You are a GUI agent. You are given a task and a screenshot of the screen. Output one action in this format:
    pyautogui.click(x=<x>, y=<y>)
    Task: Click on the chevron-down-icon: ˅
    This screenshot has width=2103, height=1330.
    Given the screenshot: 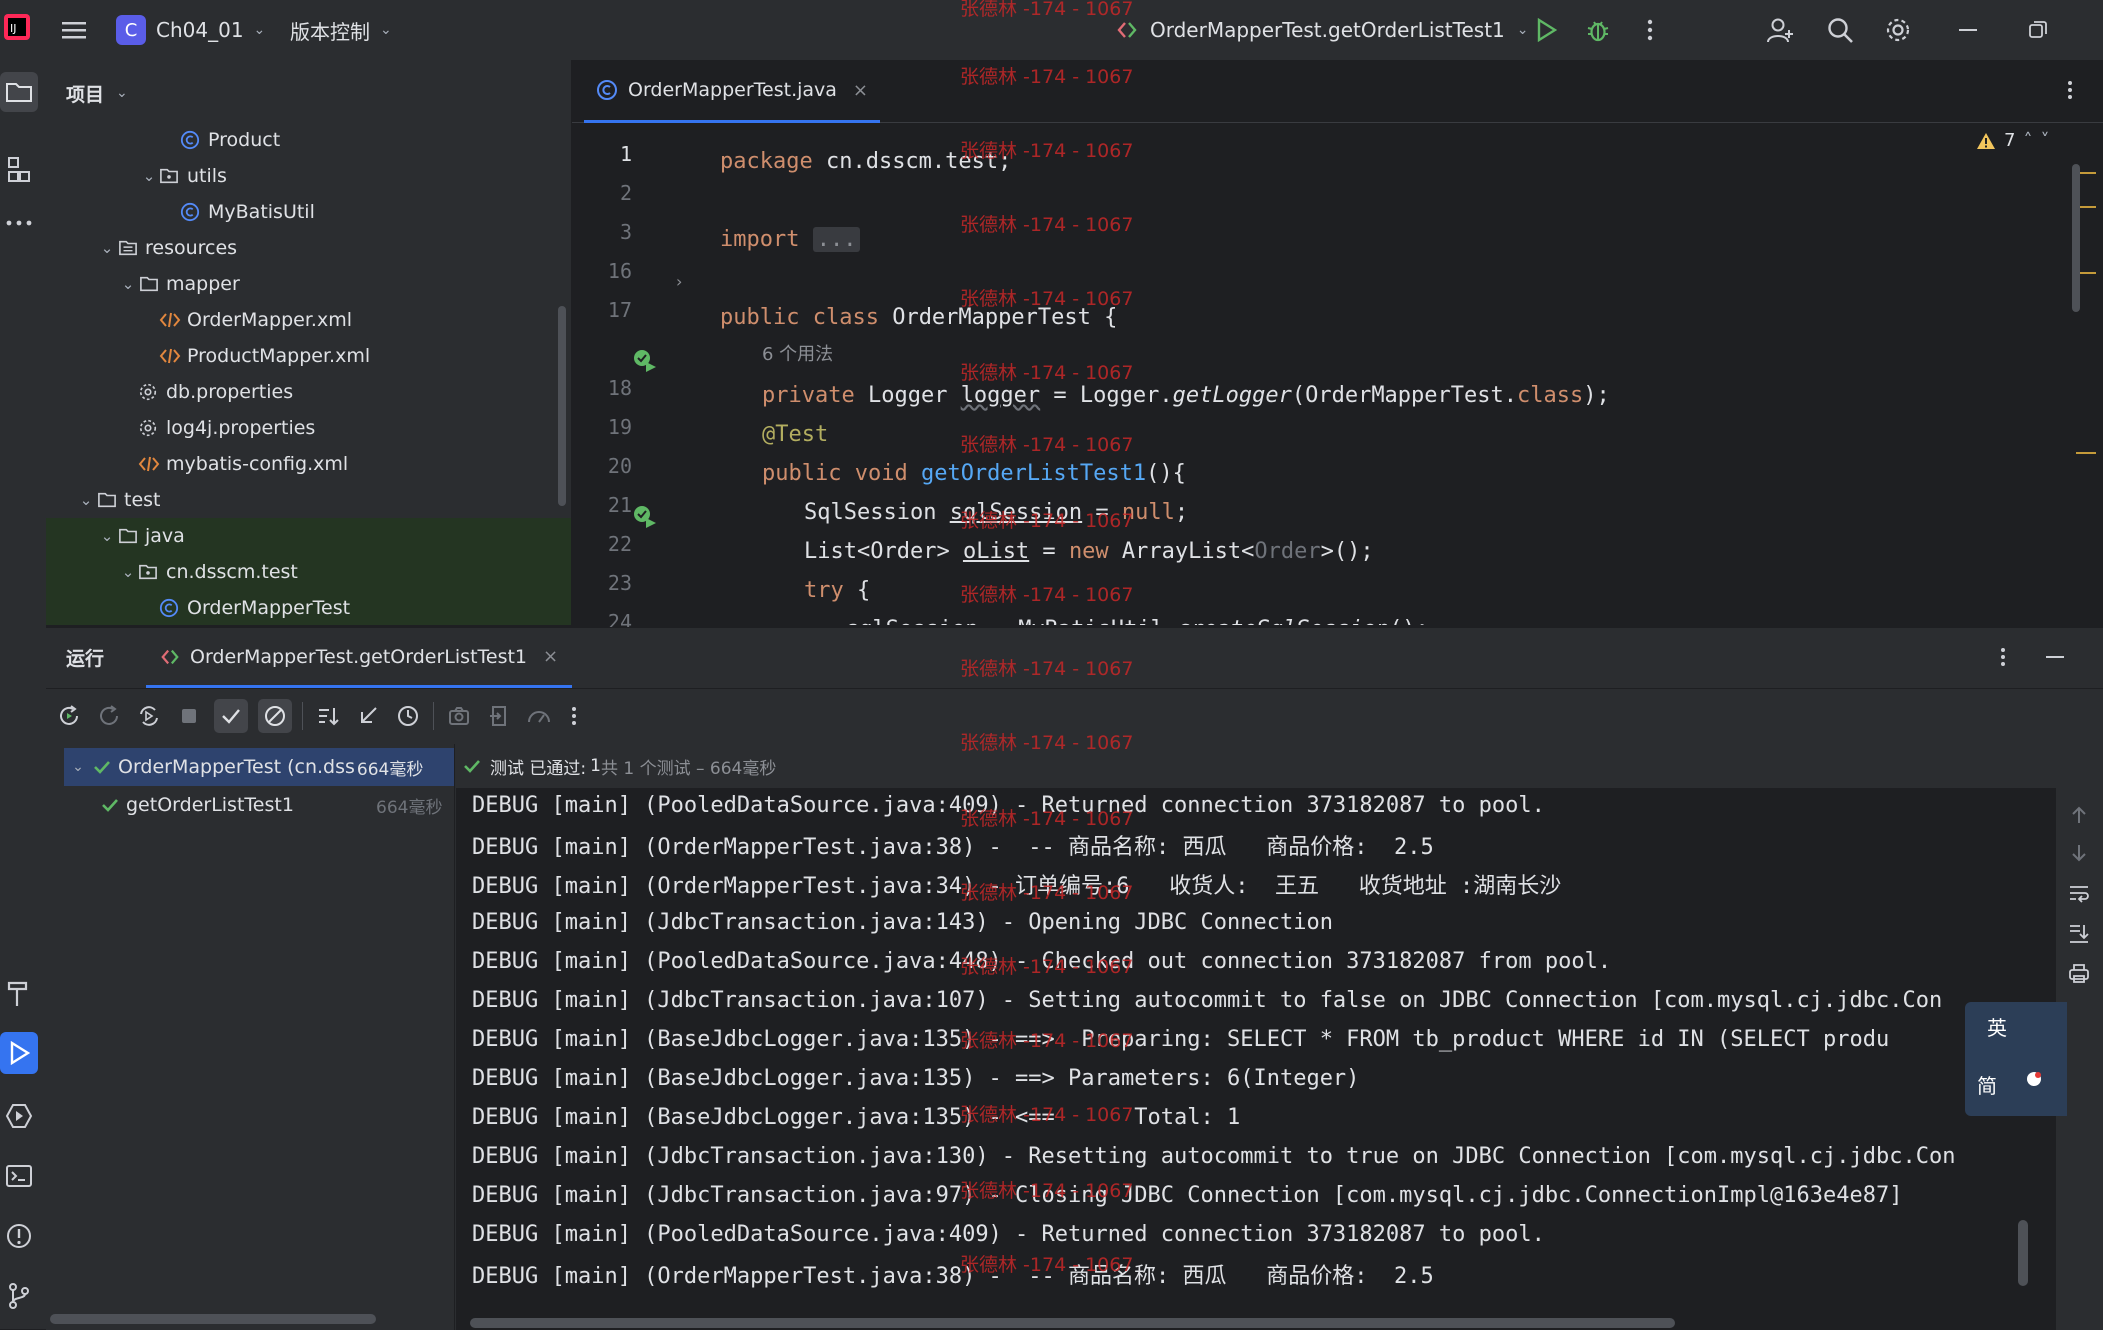 What is the action you would take?
    pyautogui.click(x=2044, y=140)
    